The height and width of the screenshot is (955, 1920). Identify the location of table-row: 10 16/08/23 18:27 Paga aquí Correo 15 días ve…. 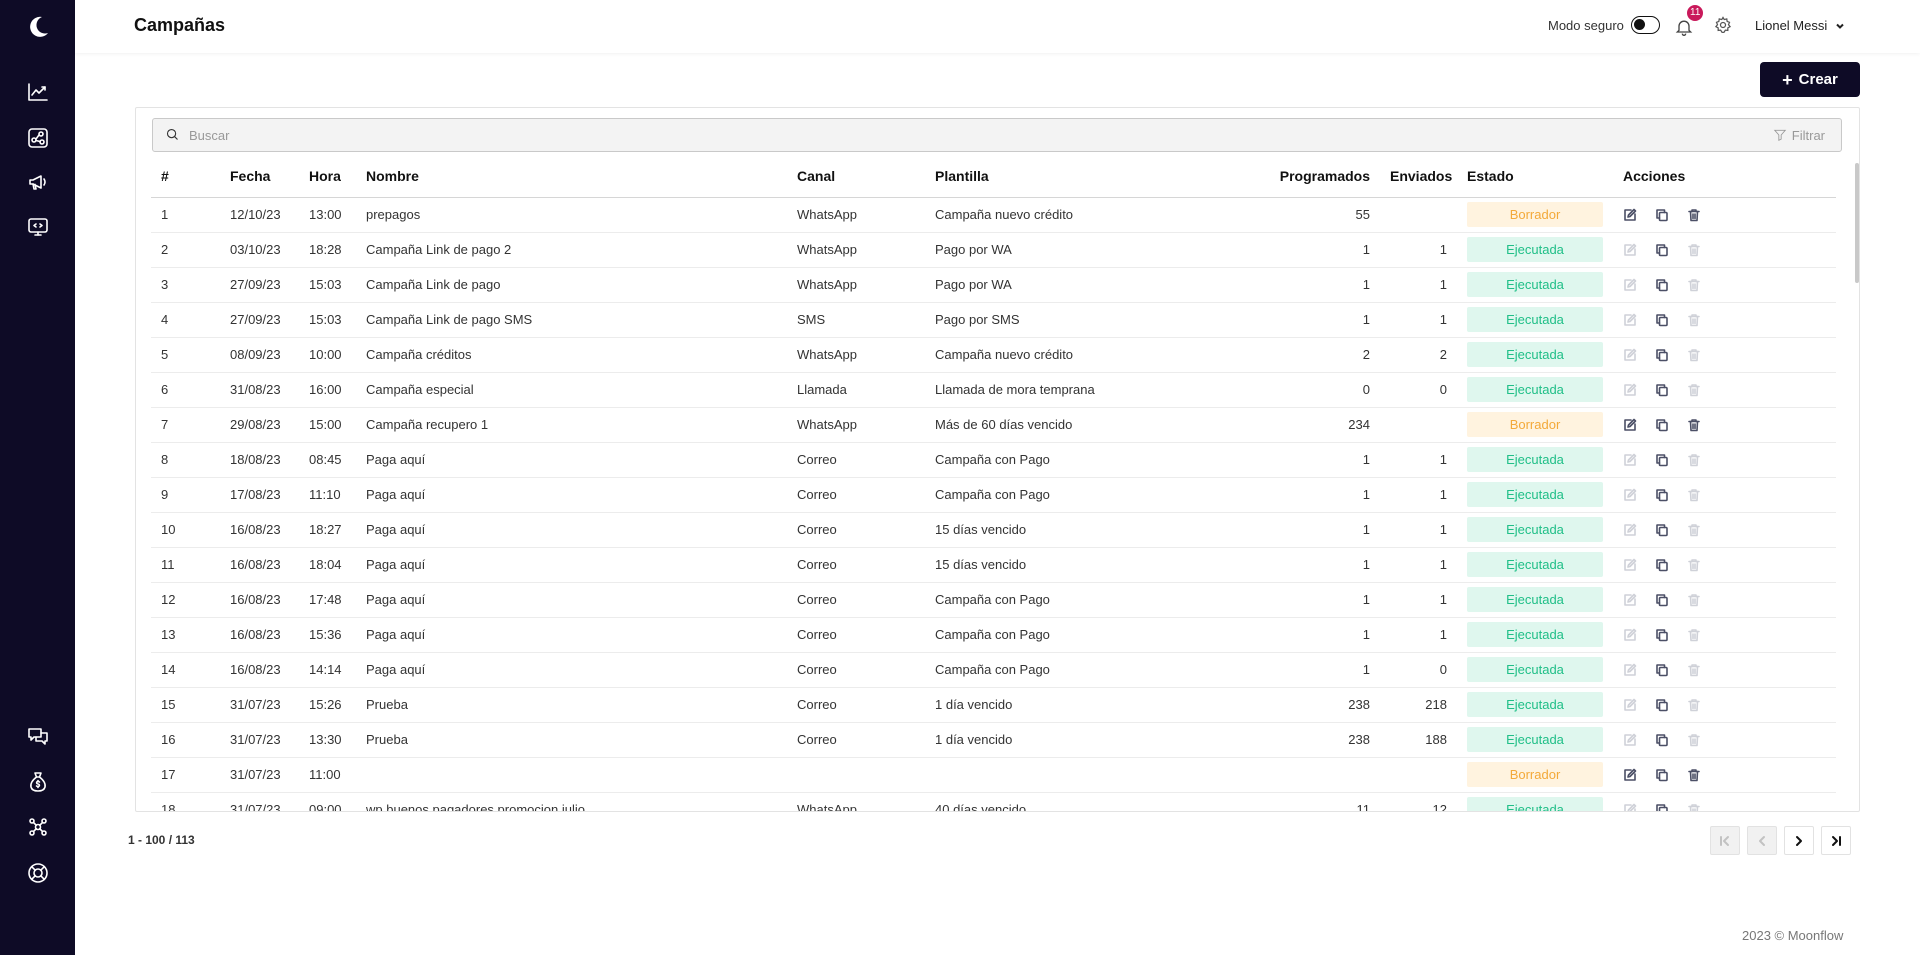
(993, 530).